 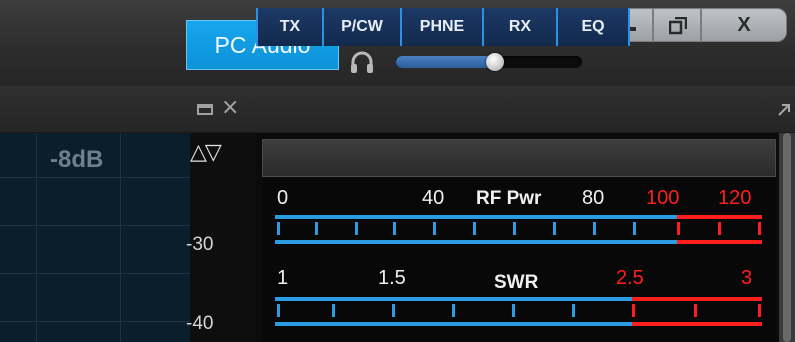 I want to click on scrollbar-thumb, so click(x=787, y=237).